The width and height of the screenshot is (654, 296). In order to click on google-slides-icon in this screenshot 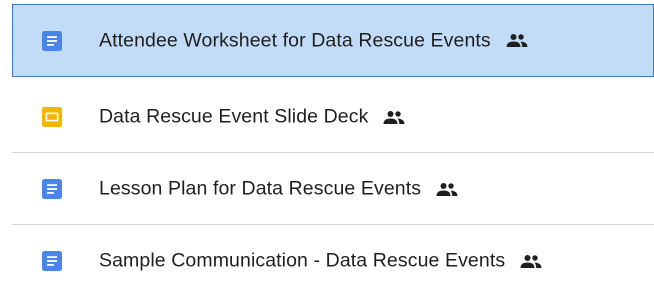, I will do `click(52, 117)`.